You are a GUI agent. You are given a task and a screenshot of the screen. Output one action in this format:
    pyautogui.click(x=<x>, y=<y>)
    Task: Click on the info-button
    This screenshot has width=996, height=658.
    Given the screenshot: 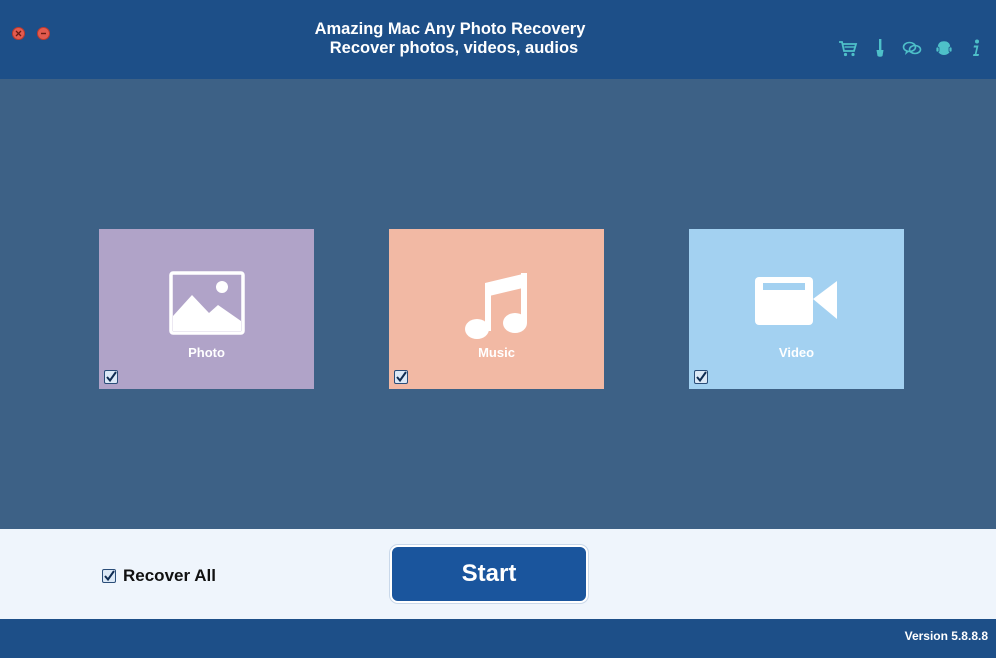 What is the action you would take?
    pyautogui.click(x=976, y=48)
    